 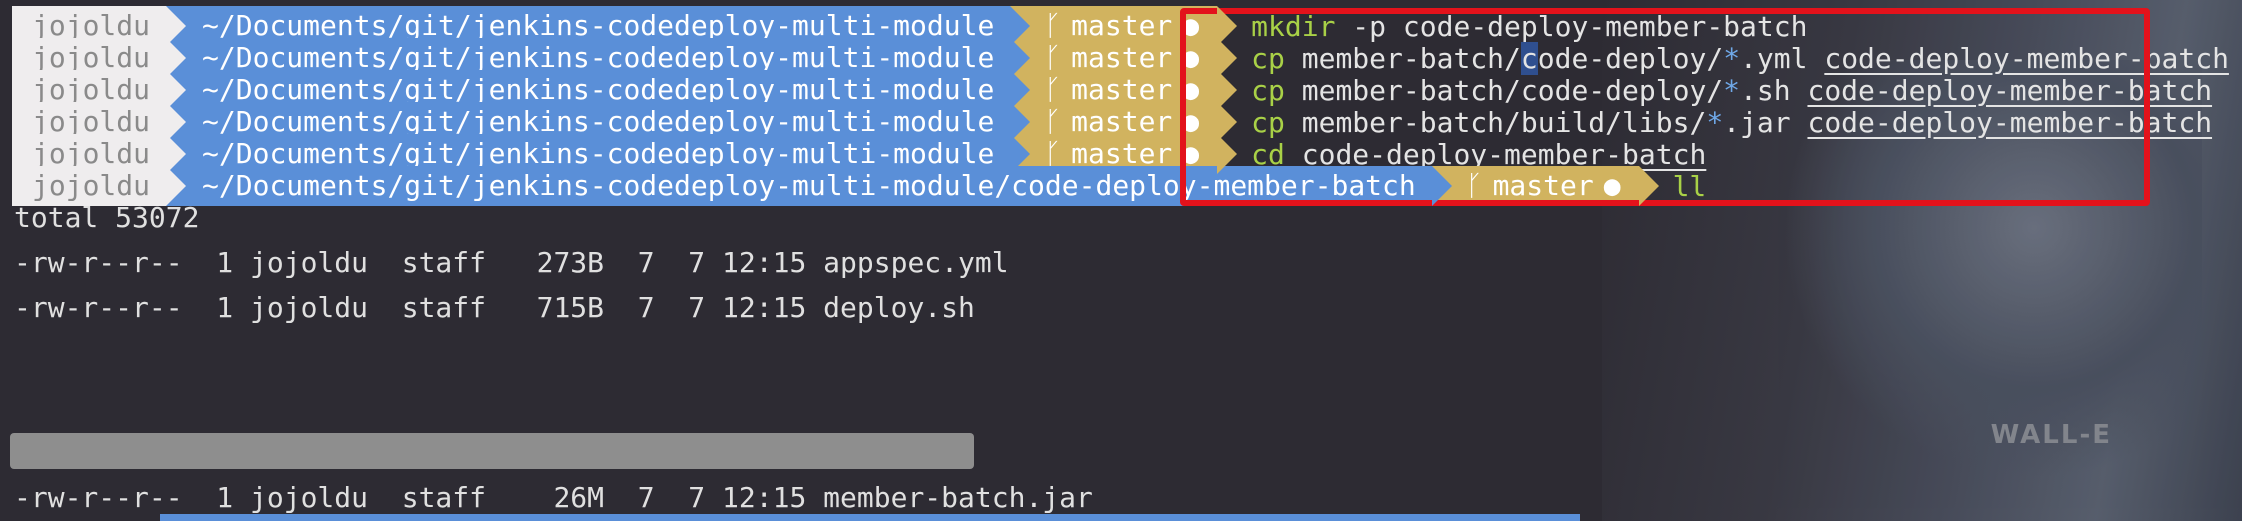 What do you see at coordinates (492, 451) in the screenshot?
I see `redacted-line` at bounding box center [492, 451].